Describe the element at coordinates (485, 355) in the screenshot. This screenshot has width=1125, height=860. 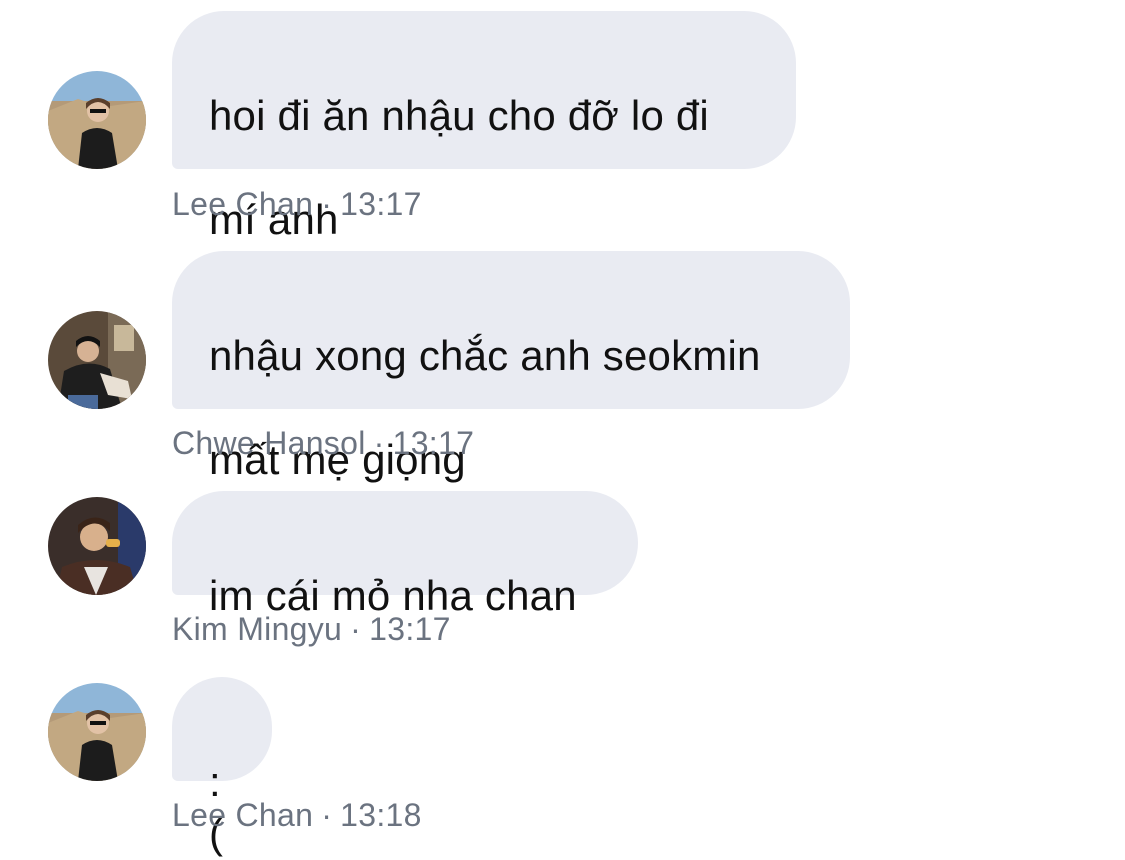
I see `message-text-line: nhậu xong chắc anh seokmin` at that location.